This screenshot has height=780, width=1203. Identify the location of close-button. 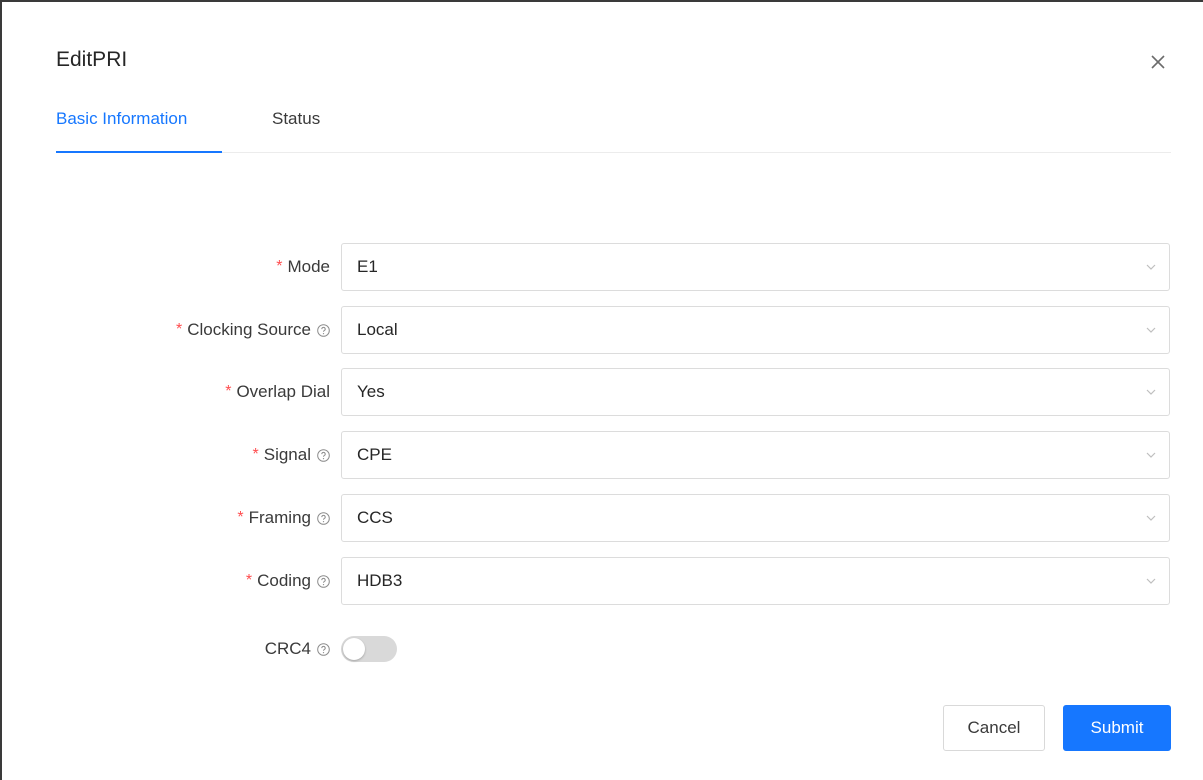
(1158, 62).